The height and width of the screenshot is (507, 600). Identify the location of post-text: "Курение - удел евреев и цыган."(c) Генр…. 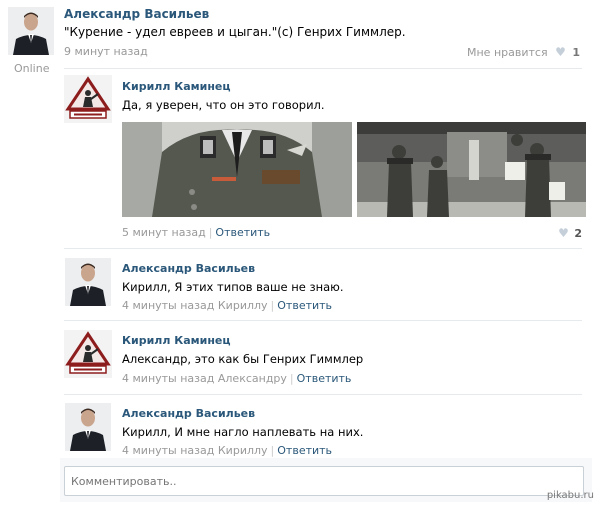
(235, 32).